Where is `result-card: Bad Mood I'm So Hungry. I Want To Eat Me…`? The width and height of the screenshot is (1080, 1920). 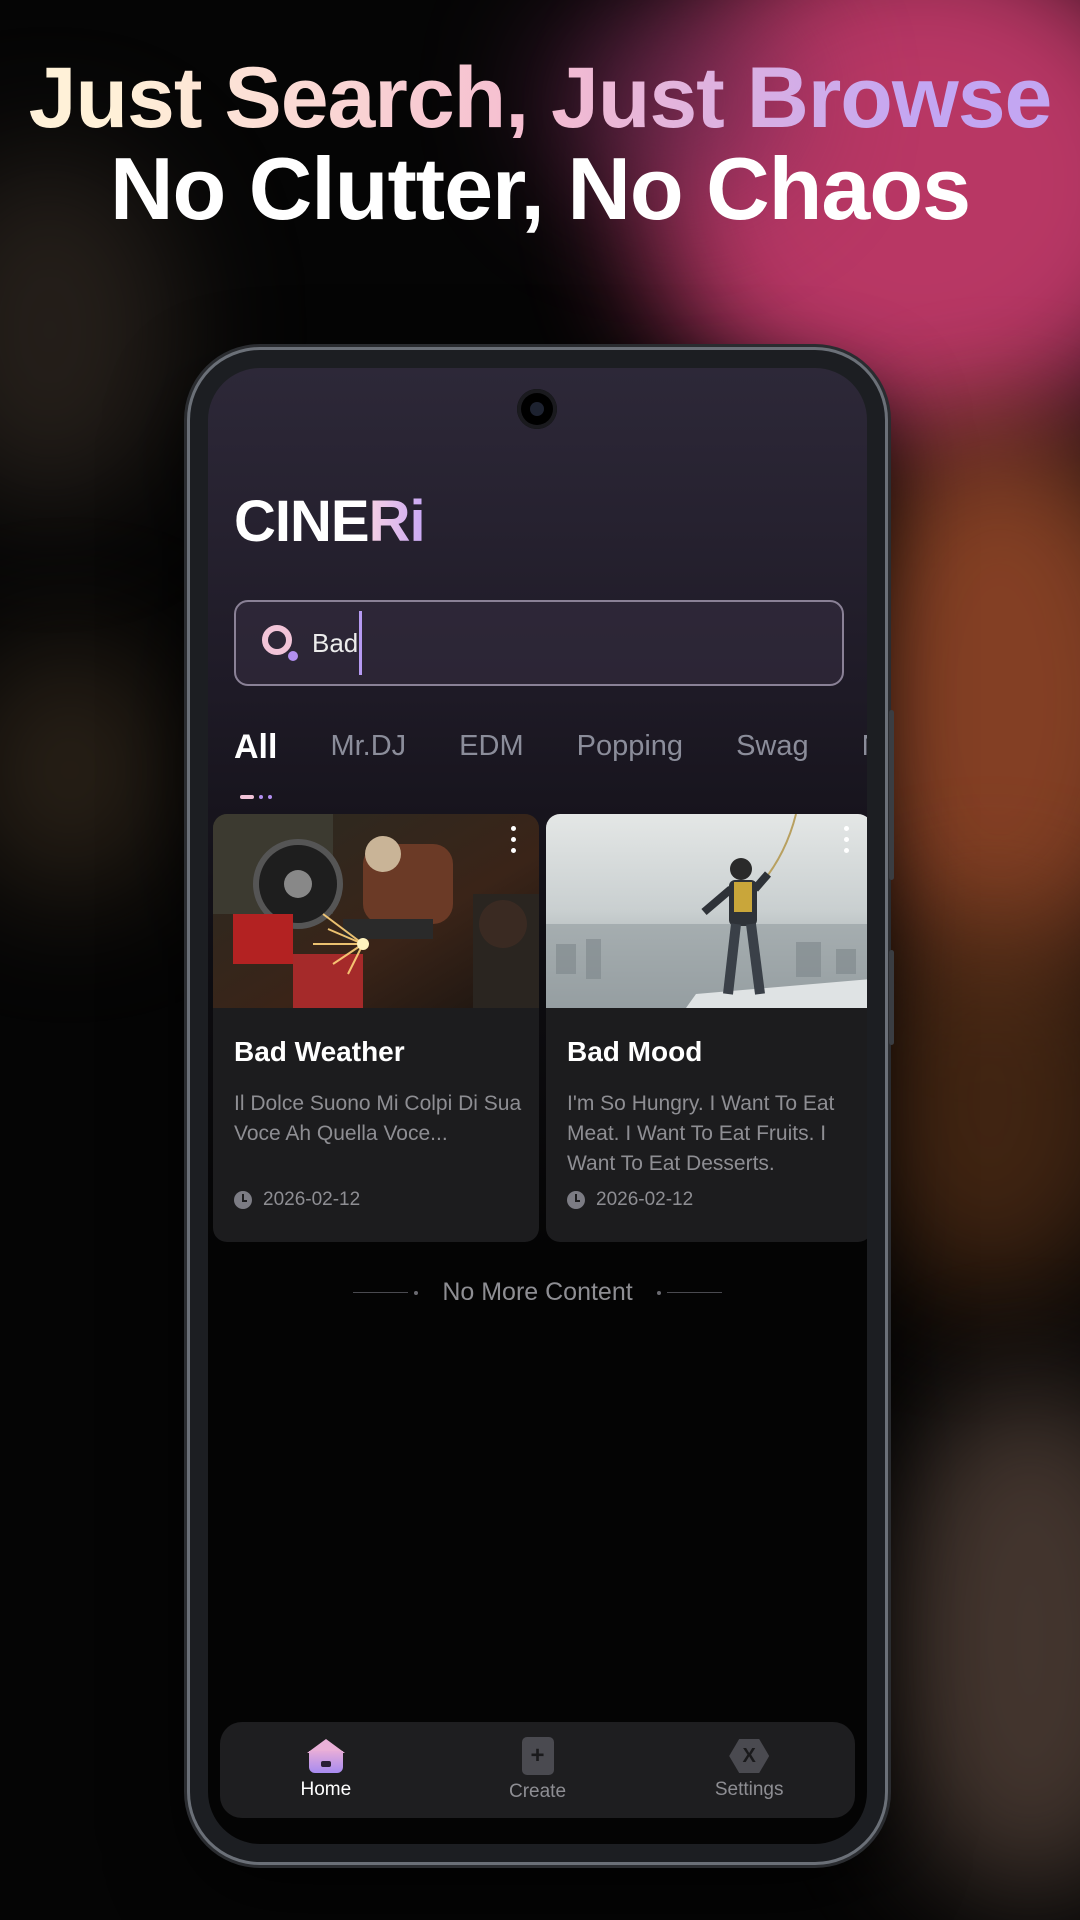
result-card: Bad Mood I'm So Hungry. I Want To Eat Me… is located at coordinates (706, 1028).